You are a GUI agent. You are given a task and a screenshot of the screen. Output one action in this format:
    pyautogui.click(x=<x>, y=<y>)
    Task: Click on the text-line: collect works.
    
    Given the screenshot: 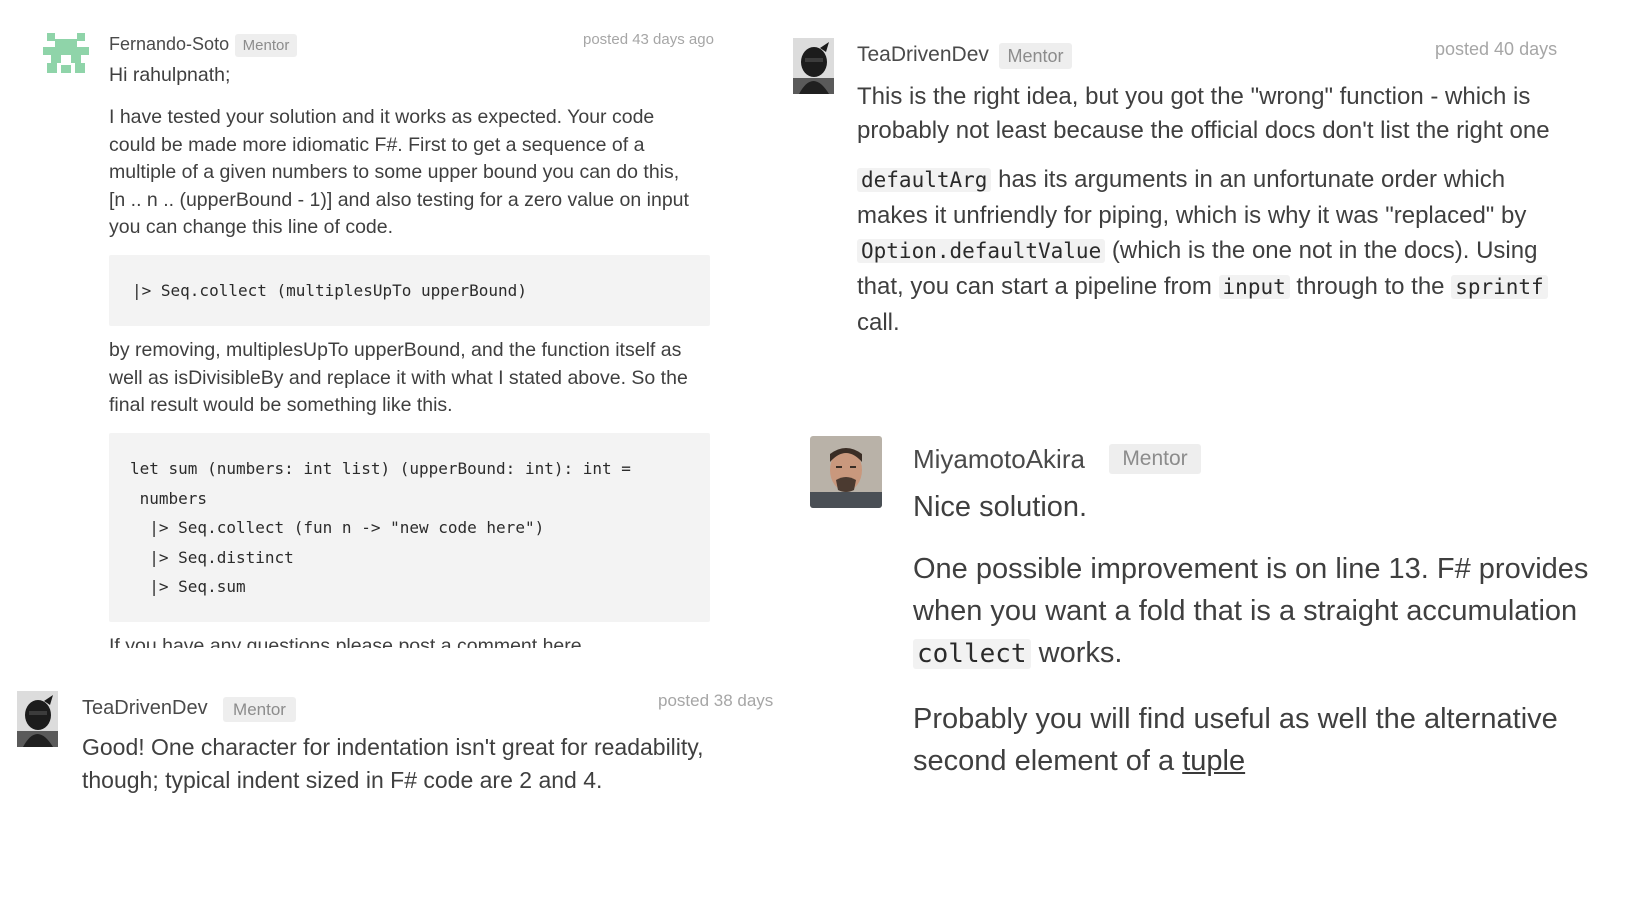 What is the action you would take?
    pyautogui.click(x=1272, y=653)
    